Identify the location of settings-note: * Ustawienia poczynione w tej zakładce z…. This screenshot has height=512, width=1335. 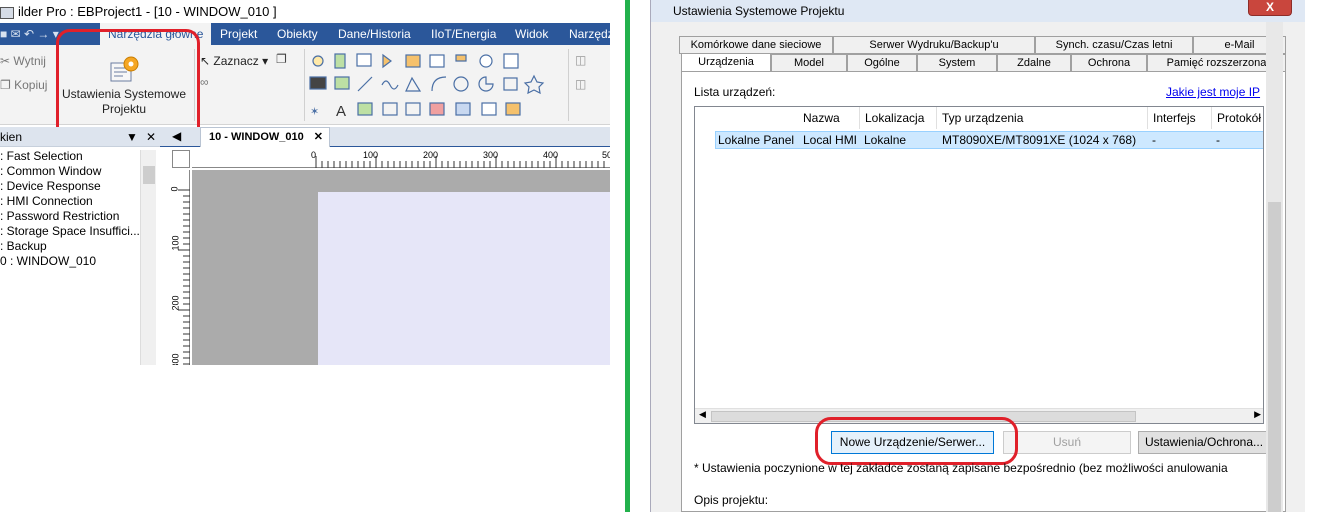
(961, 468).